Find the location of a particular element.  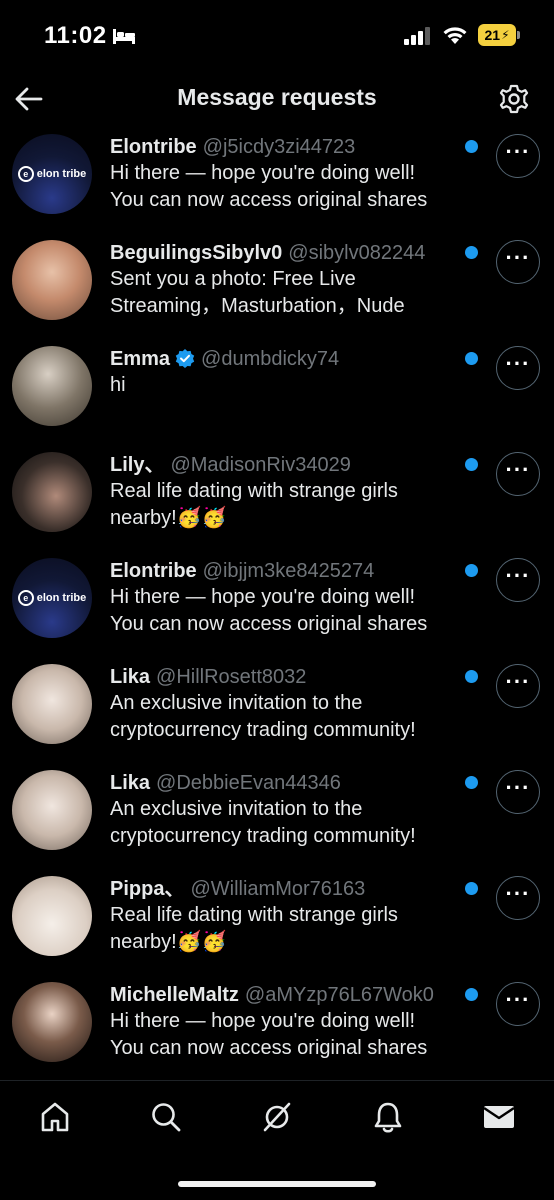

row-header: Lily、 @MadisonRiv34029 is located at coordinates (287, 465).